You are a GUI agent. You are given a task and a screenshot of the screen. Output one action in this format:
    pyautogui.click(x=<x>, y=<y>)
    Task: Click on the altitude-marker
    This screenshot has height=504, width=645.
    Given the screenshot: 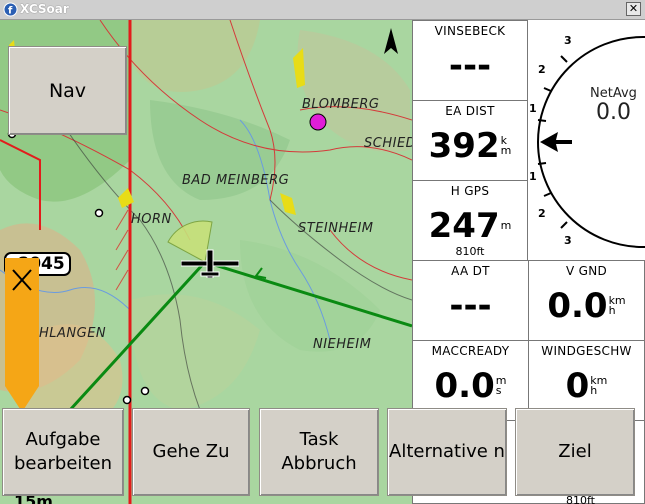 What is the action you would take?
    pyautogui.click(x=22, y=335)
    